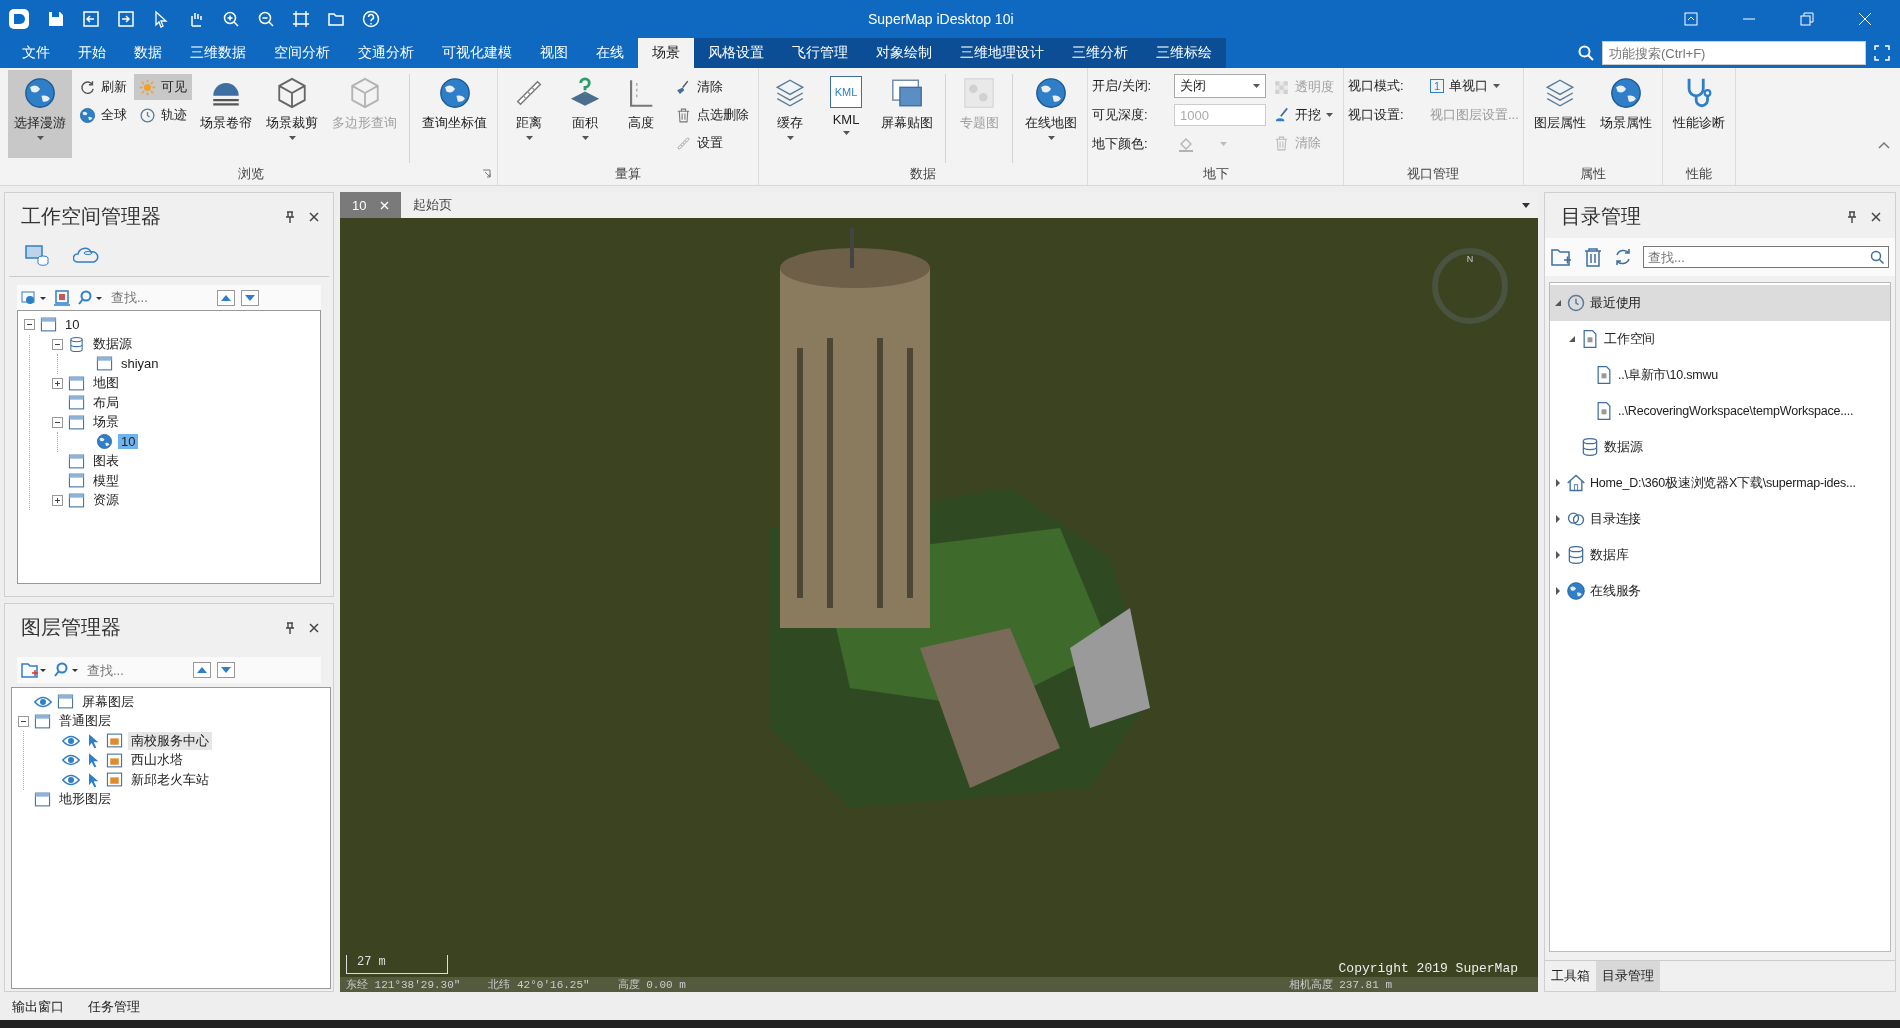  I want to click on new-folder-icon, so click(1562, 257).